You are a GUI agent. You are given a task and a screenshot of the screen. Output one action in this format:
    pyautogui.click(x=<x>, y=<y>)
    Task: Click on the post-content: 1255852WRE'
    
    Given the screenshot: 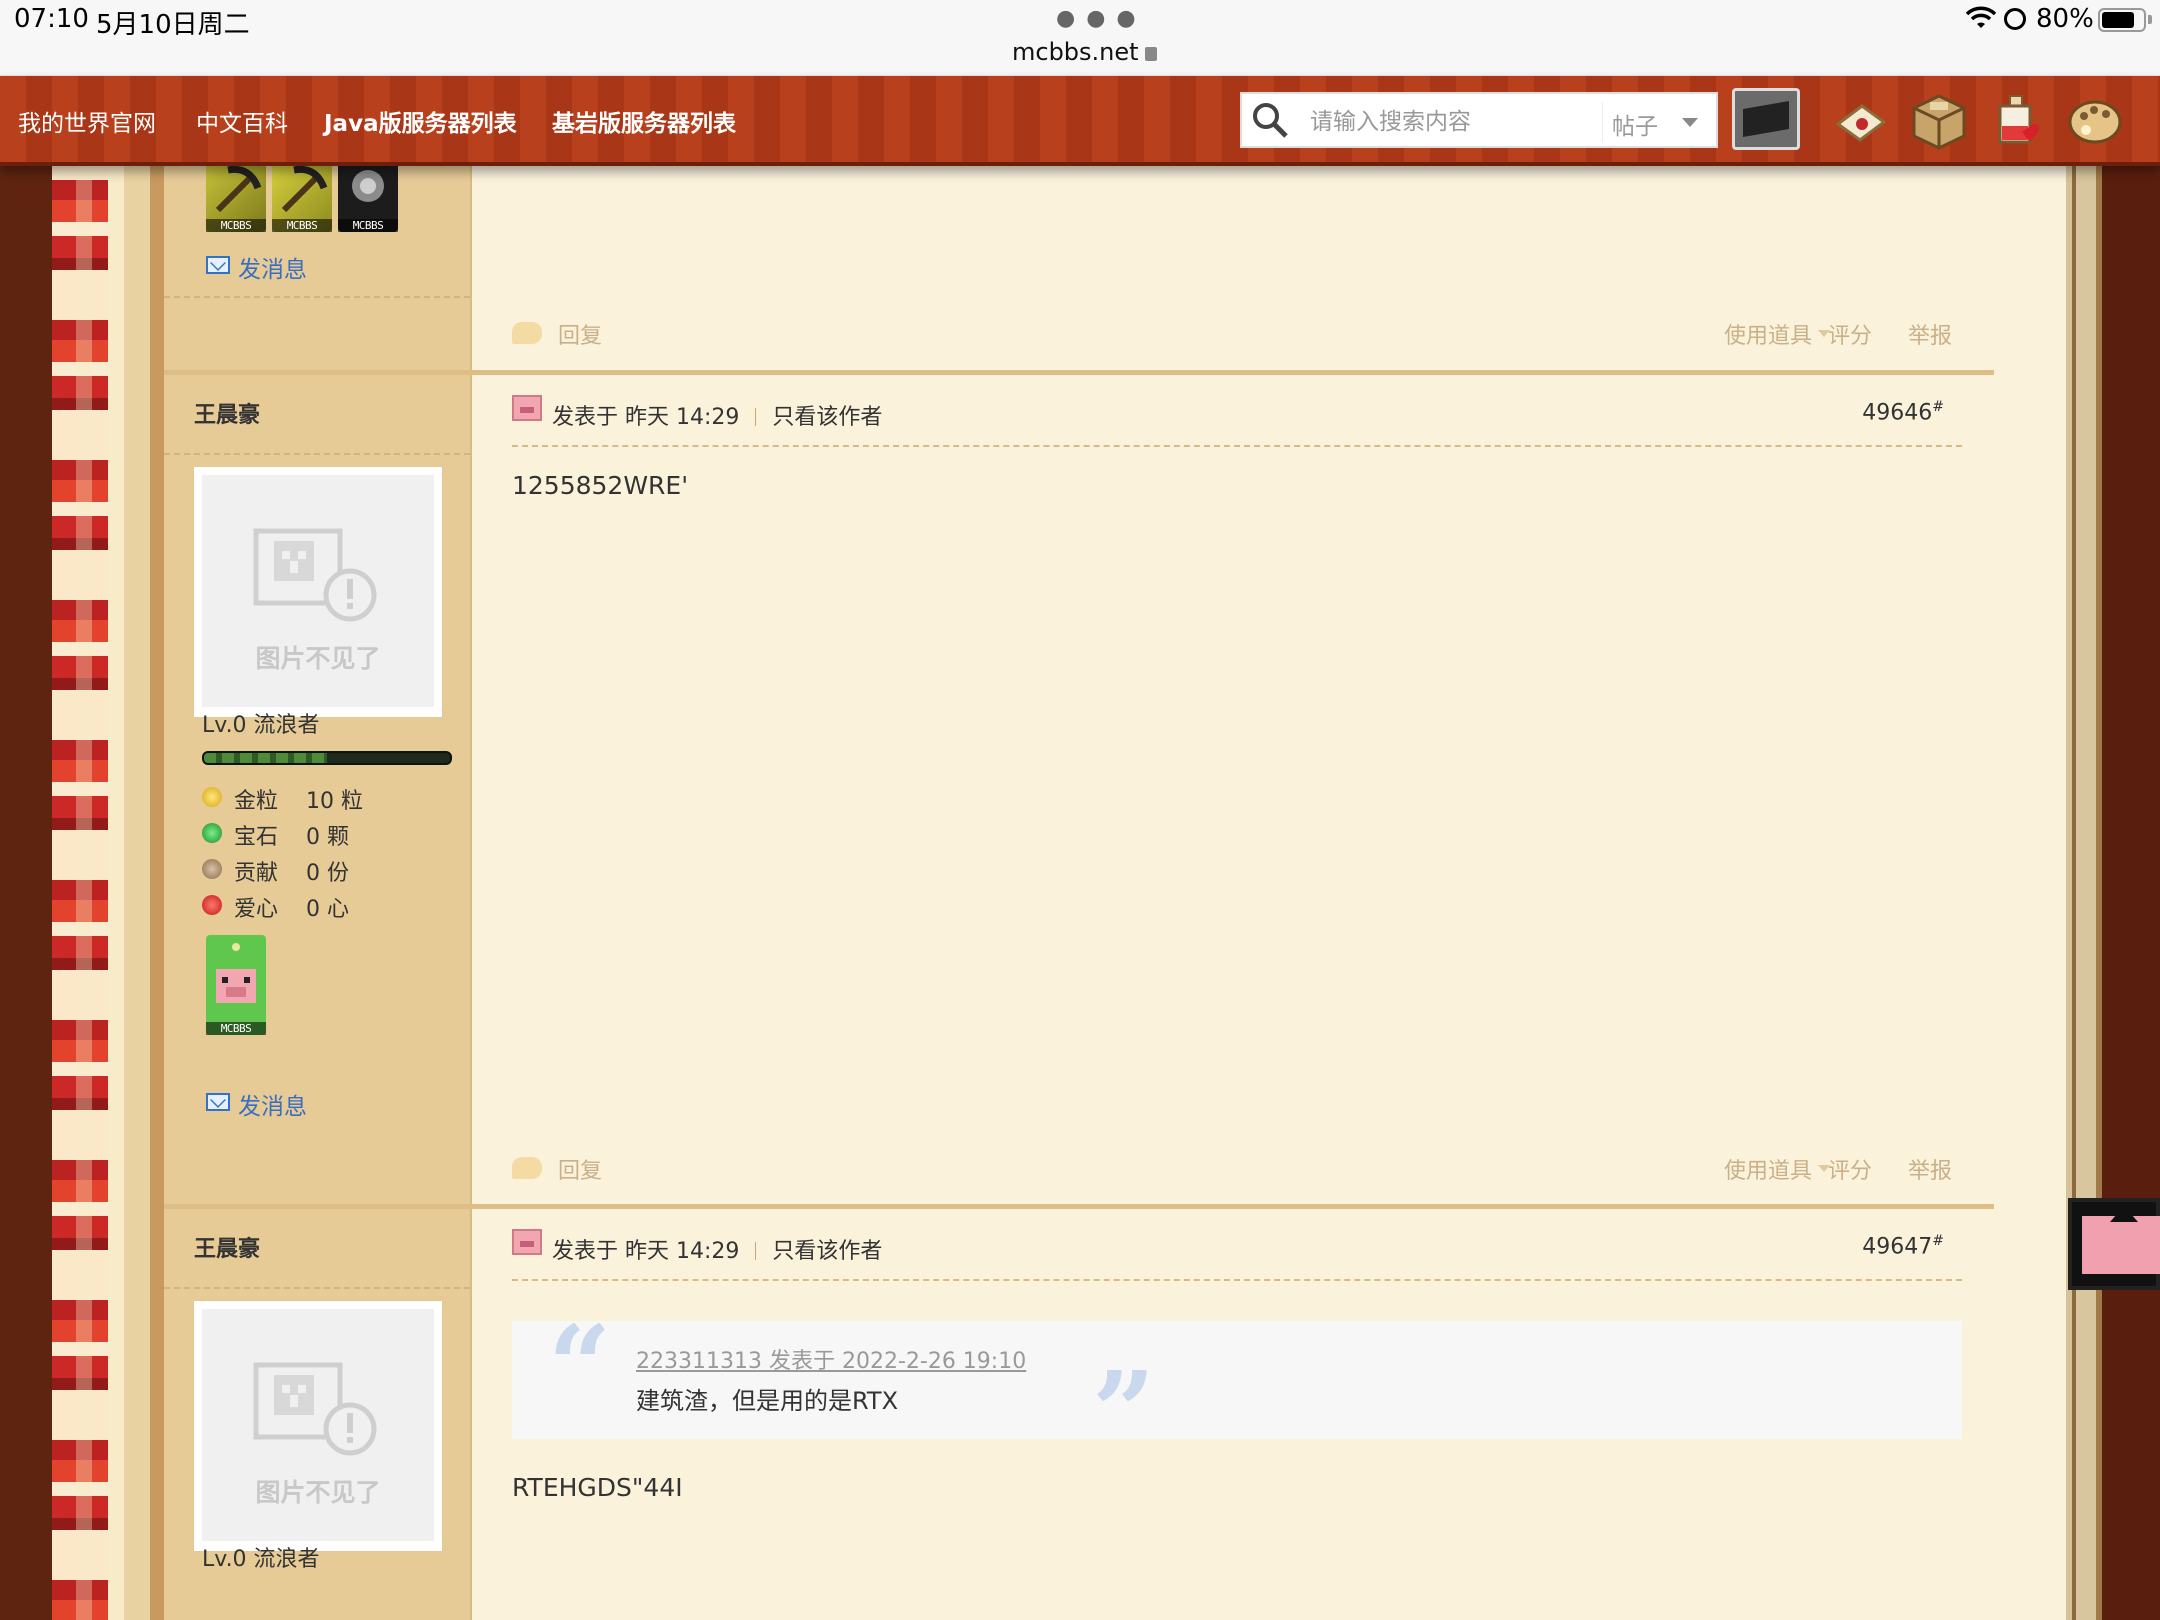 What is the action you would take?
    pyautogui.click(x=600, y=485)
    